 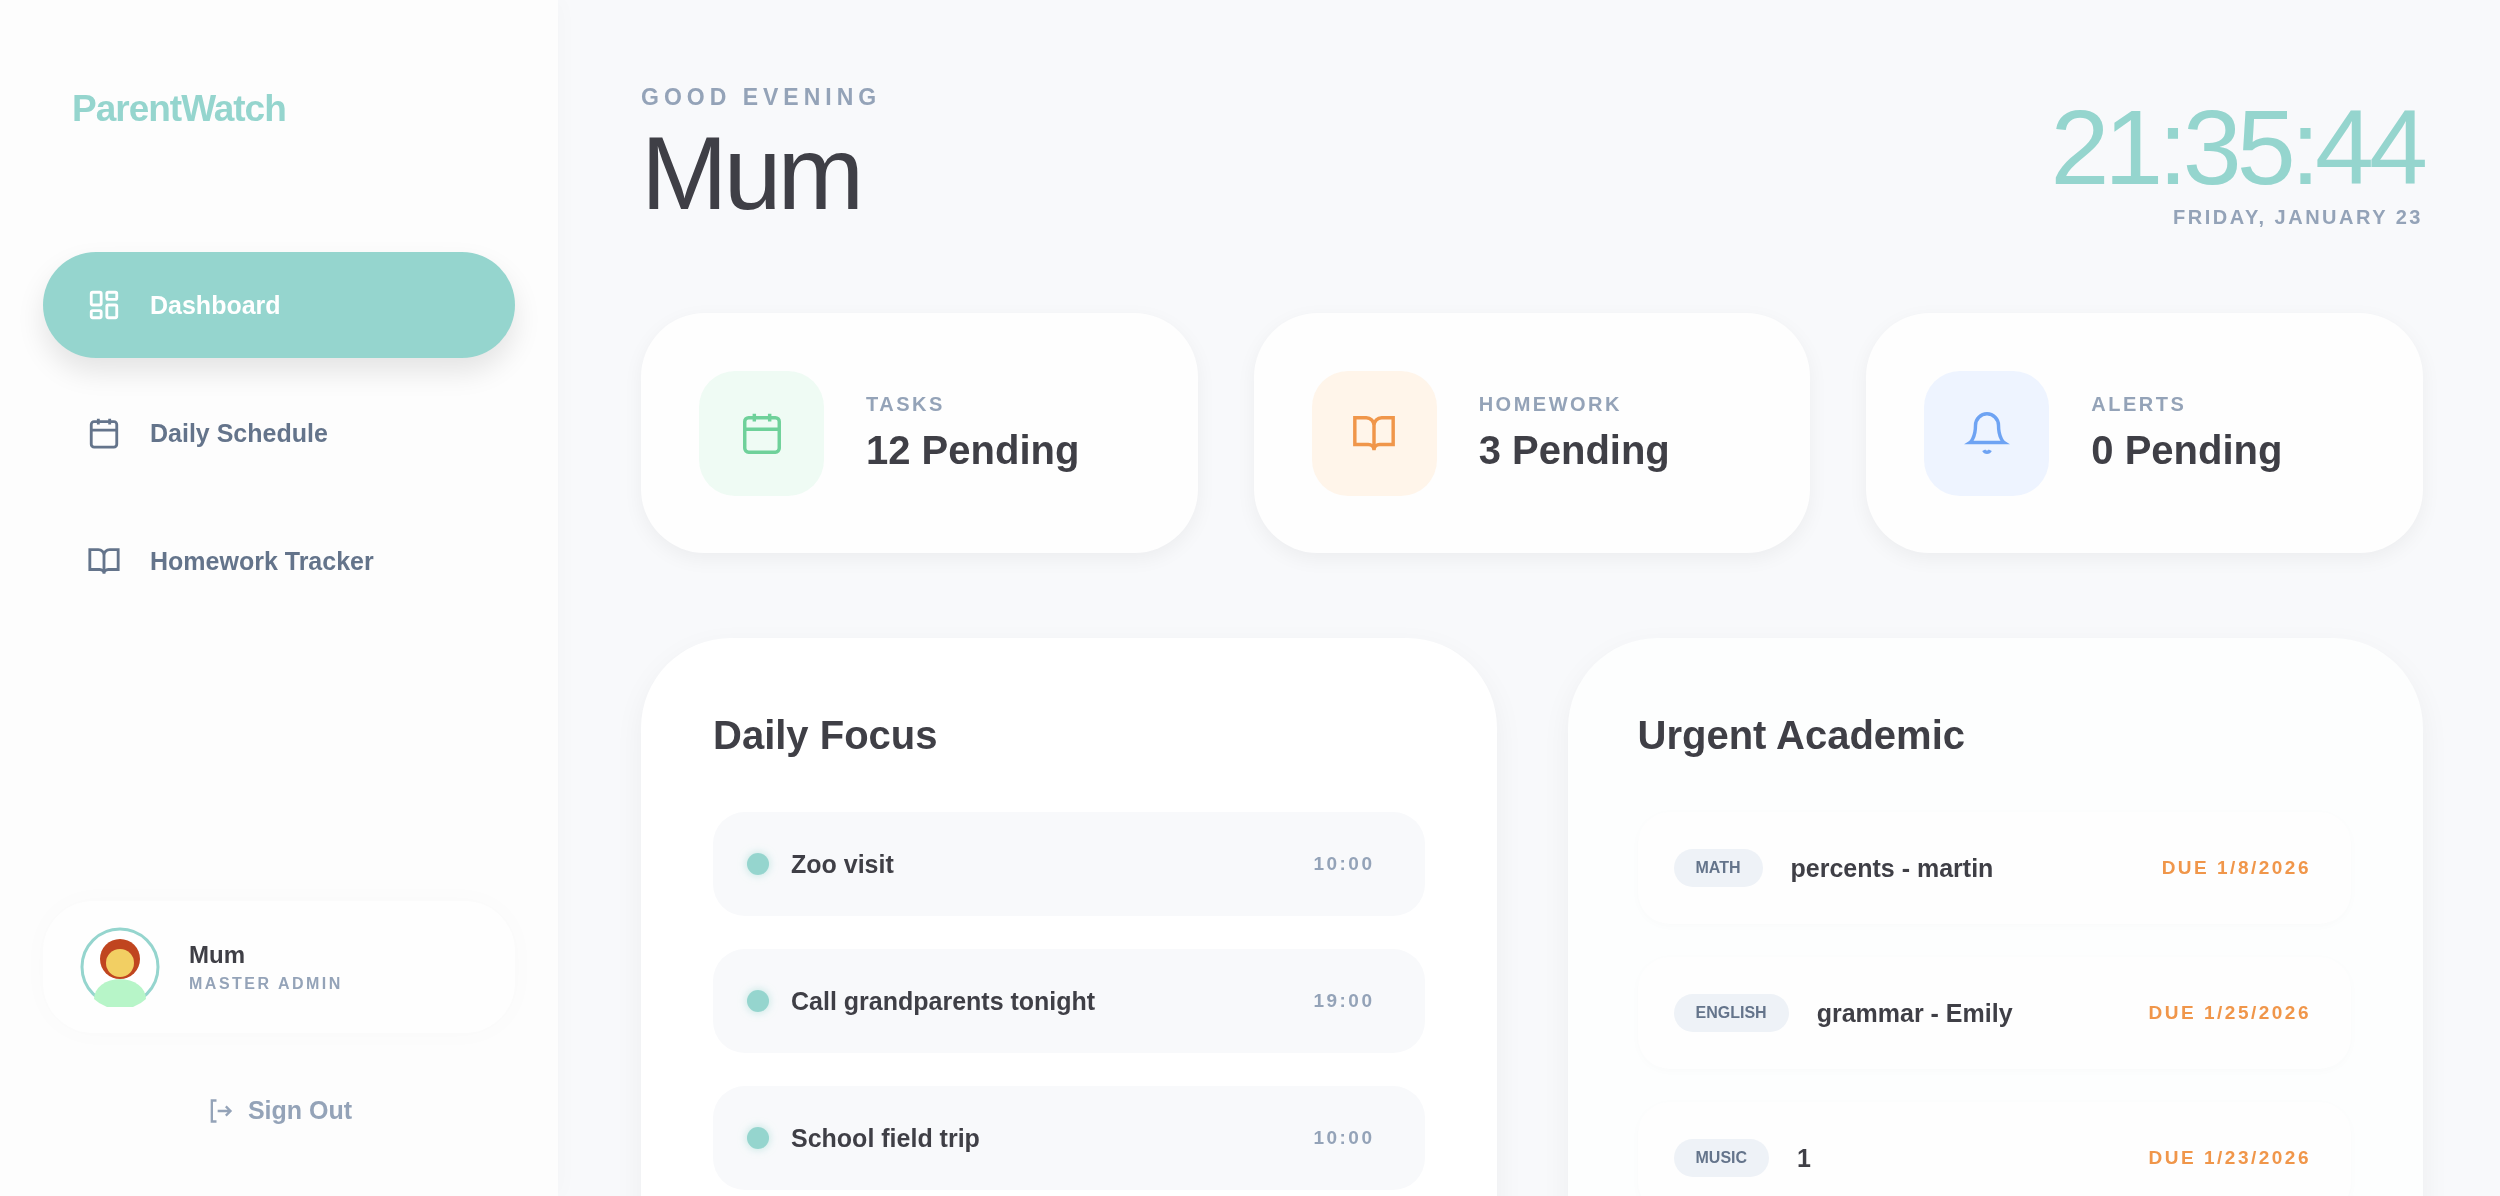 I want to click on homework-title: 1, so click(x=1804, y=1158).